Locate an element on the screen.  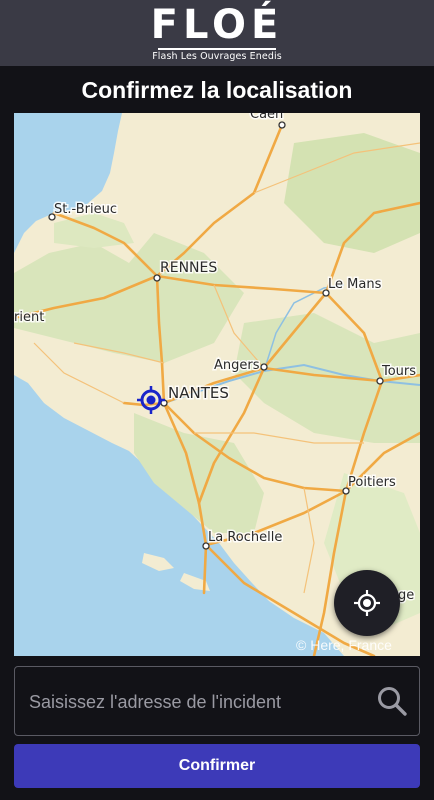
city-label-caen: Caen is located at coordinates (266, 117).